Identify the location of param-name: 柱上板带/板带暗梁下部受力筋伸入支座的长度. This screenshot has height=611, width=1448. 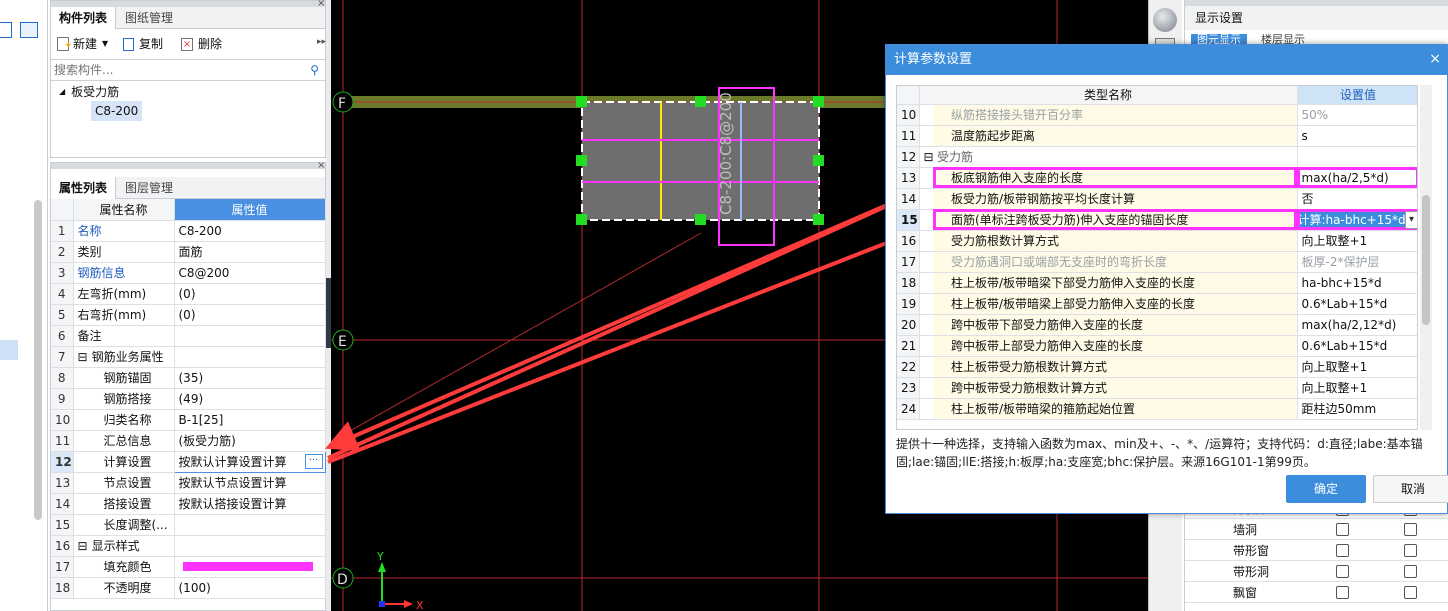
(1115, 283).